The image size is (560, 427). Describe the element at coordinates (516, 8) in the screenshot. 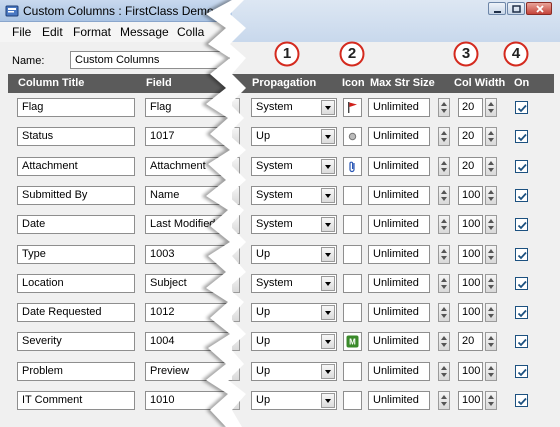

I see `maximize-button` at that location.